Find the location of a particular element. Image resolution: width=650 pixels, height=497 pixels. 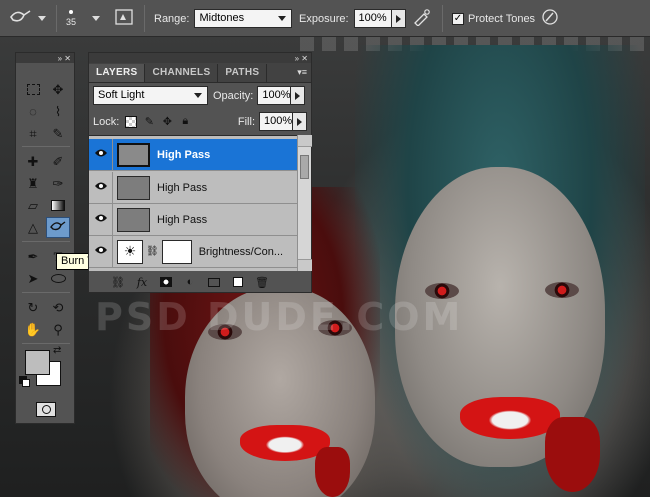

burn-tool-icon is located at coordinates (58, 227).